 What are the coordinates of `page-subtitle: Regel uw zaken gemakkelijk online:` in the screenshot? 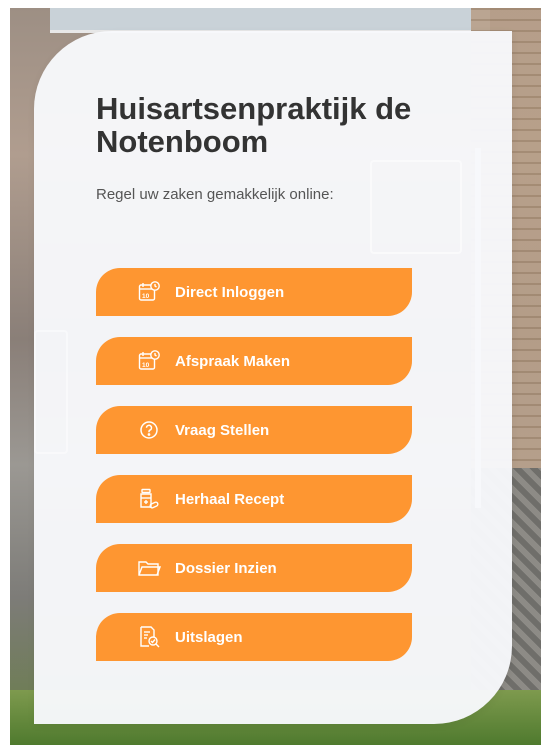 It's located at (215, 194).